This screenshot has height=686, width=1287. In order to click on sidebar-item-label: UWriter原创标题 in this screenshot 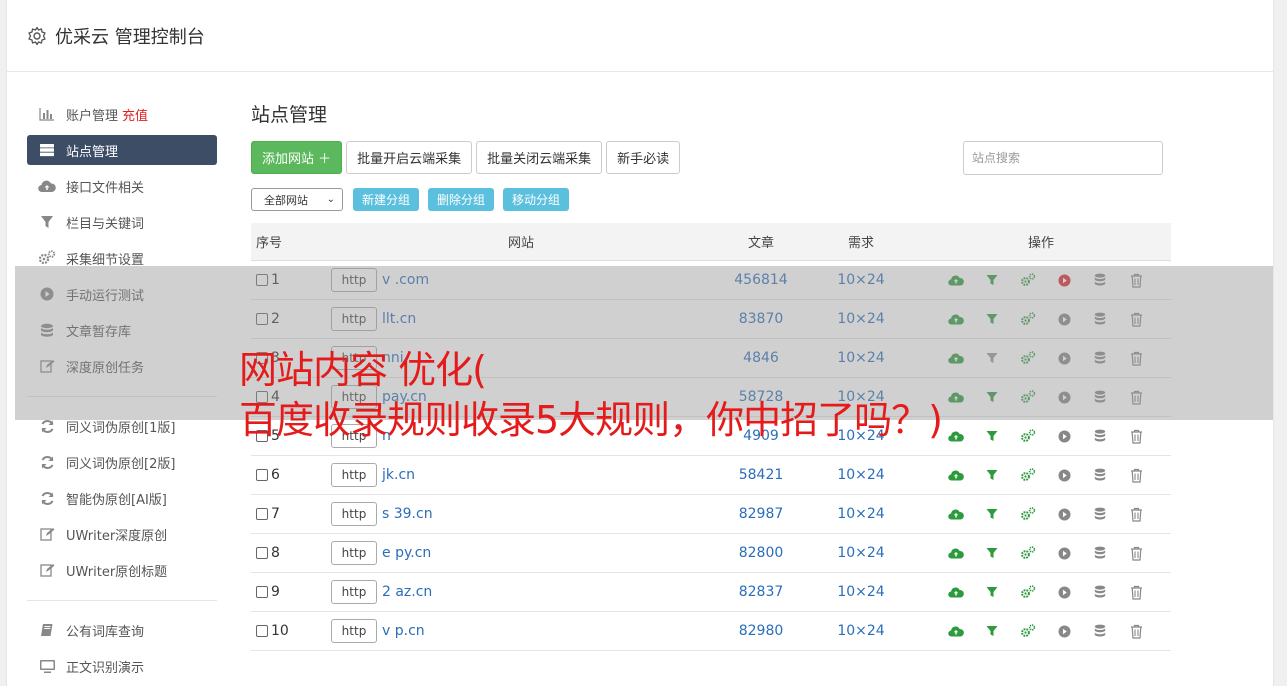, I will do `click(117, 572)`.